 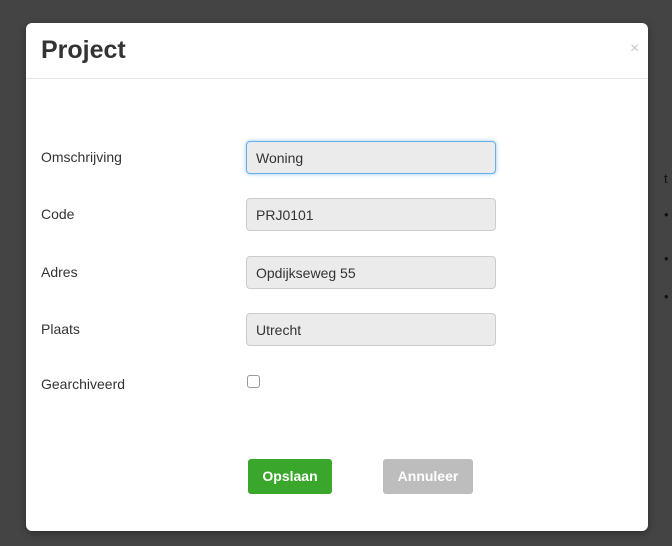 What do you see at coordinates (371, 157) in the screenshot?
I see `omschrijving-input` at bounding box center [371, 157].